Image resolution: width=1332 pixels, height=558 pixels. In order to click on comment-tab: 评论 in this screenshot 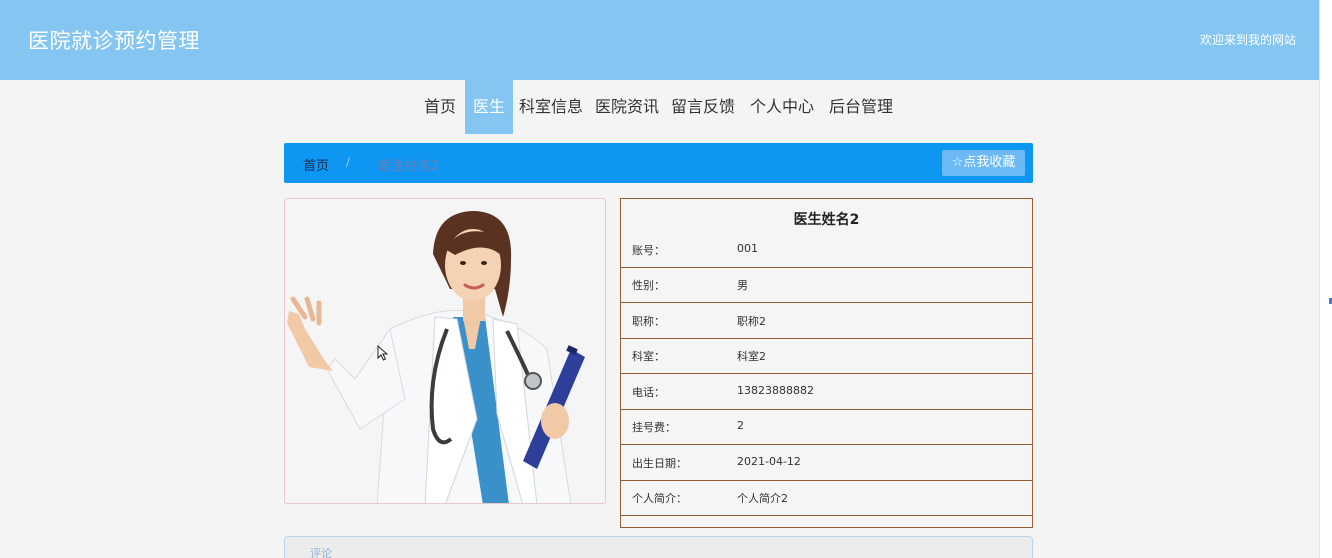, I will do `click(321, 551)`.